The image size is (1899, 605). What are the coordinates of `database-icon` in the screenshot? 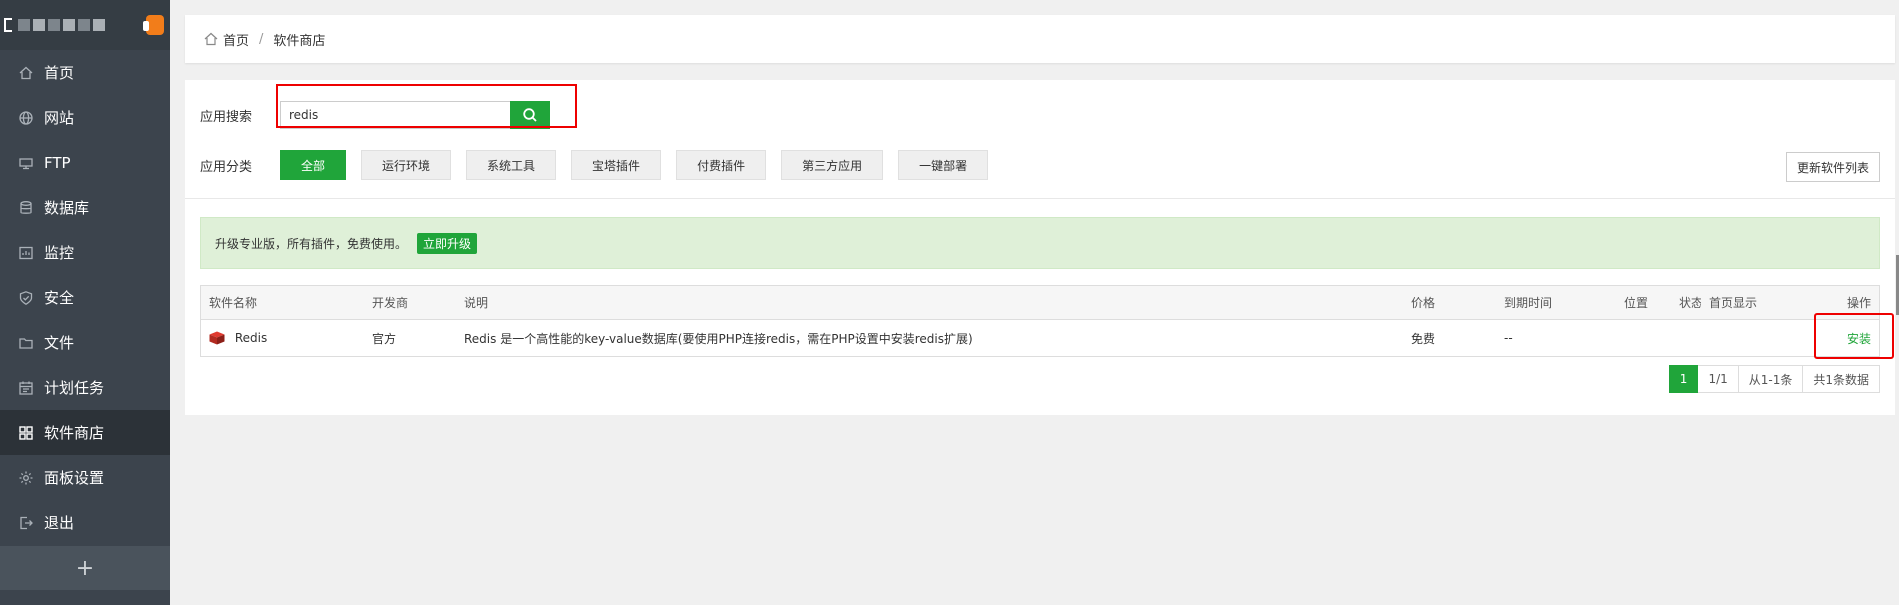 It's located at (26, 208).